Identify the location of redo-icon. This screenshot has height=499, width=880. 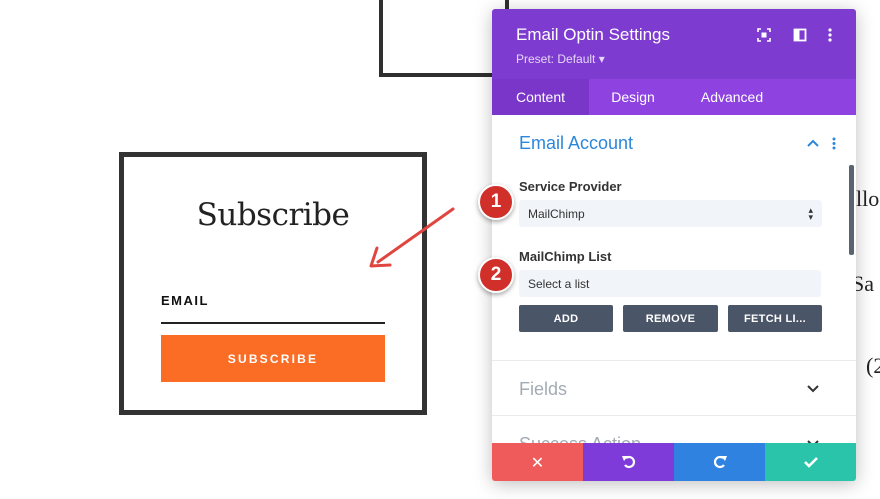
(720, 462).